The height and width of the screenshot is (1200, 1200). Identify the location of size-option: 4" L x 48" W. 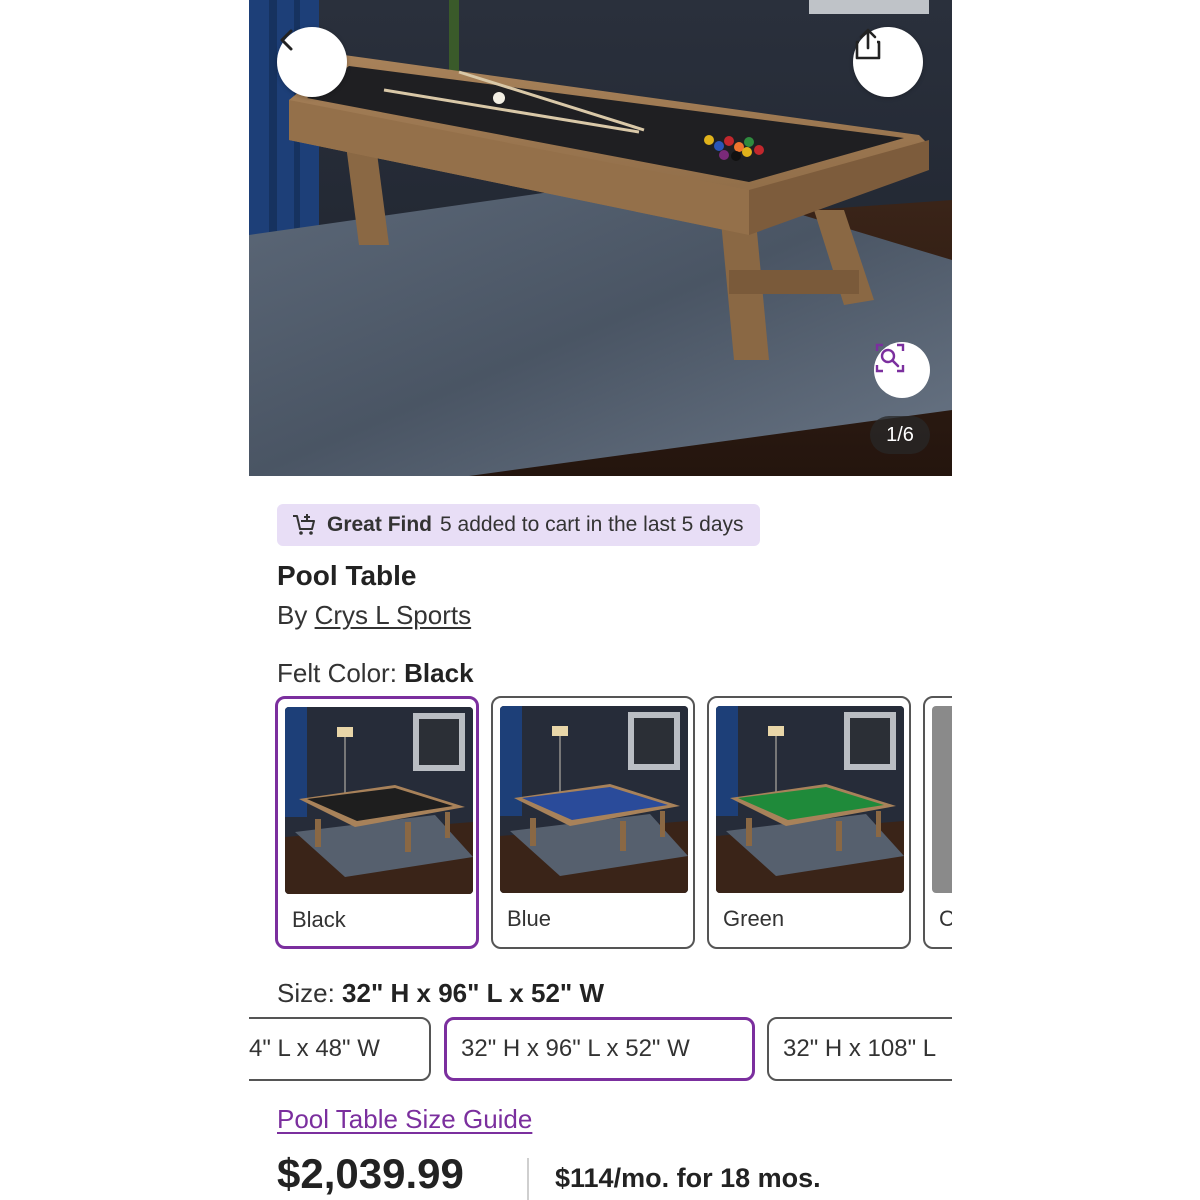
(340, 1049).